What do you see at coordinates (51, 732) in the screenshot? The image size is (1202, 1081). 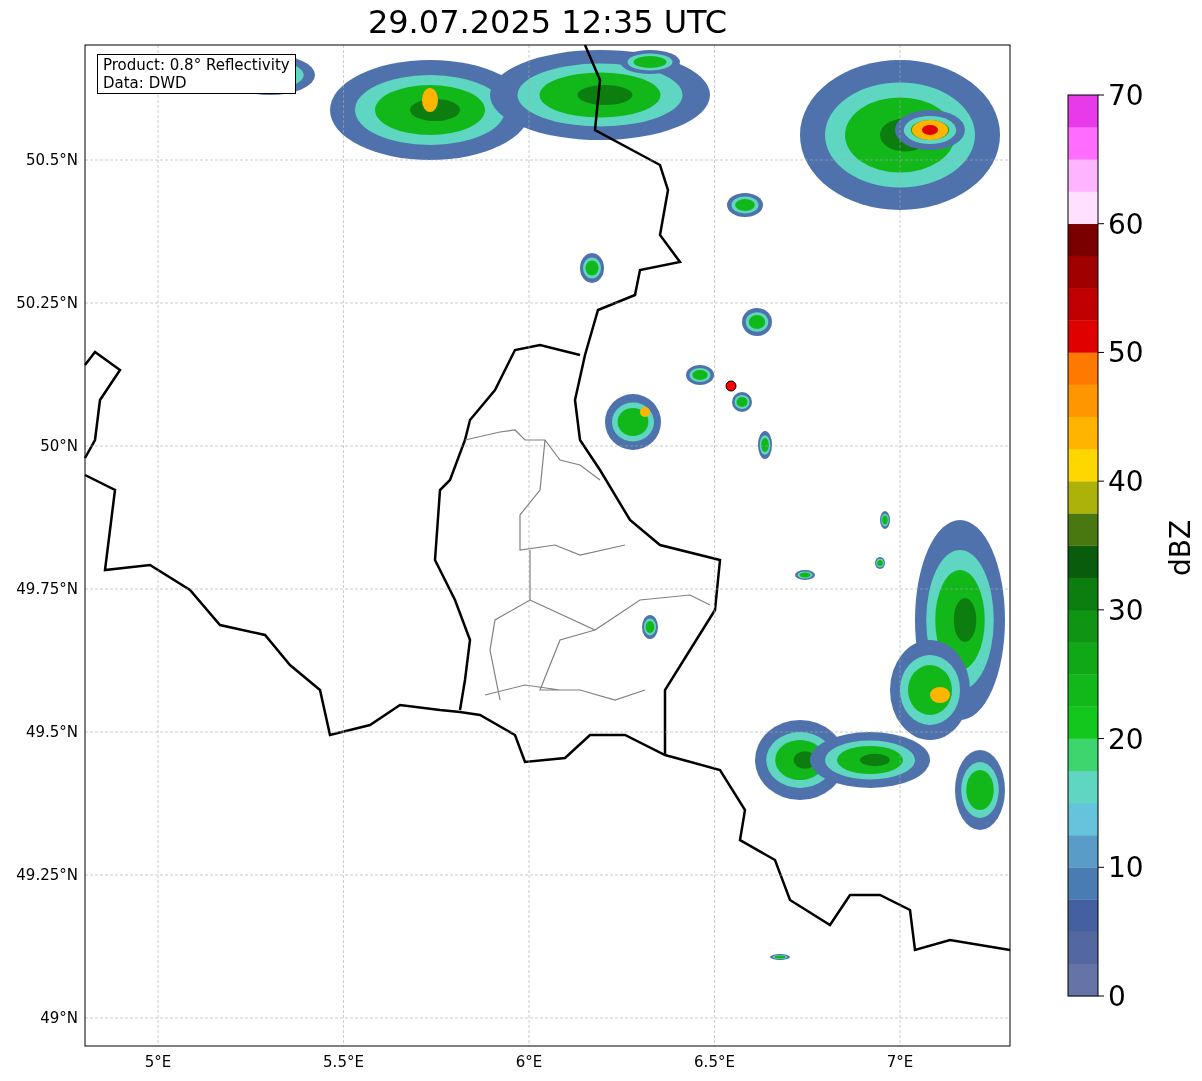 I see `latitude-label: 49.5°N` at bounding box center [51, 732].